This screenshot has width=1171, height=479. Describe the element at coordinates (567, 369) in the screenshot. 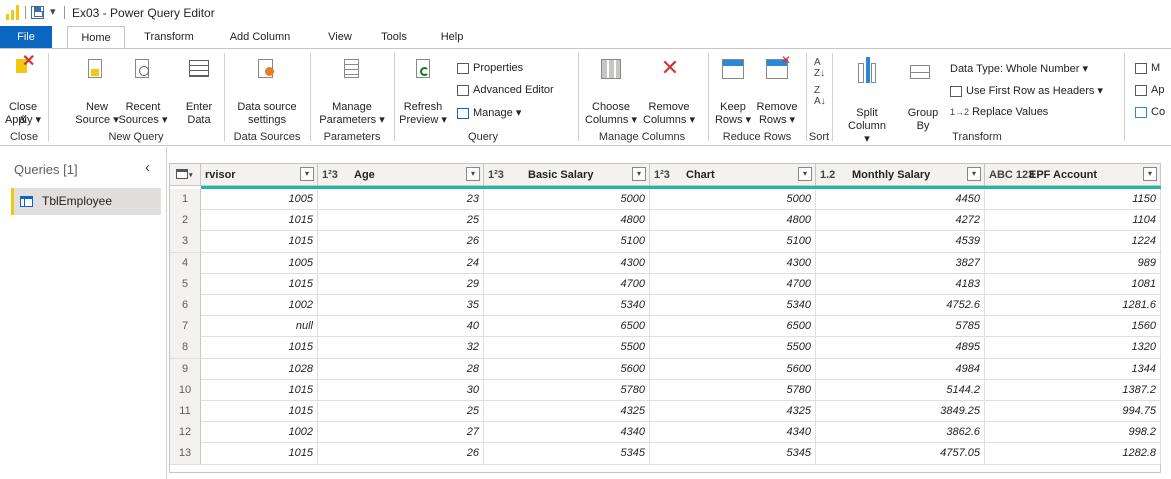

I see `table-cell: 5600` at that location.